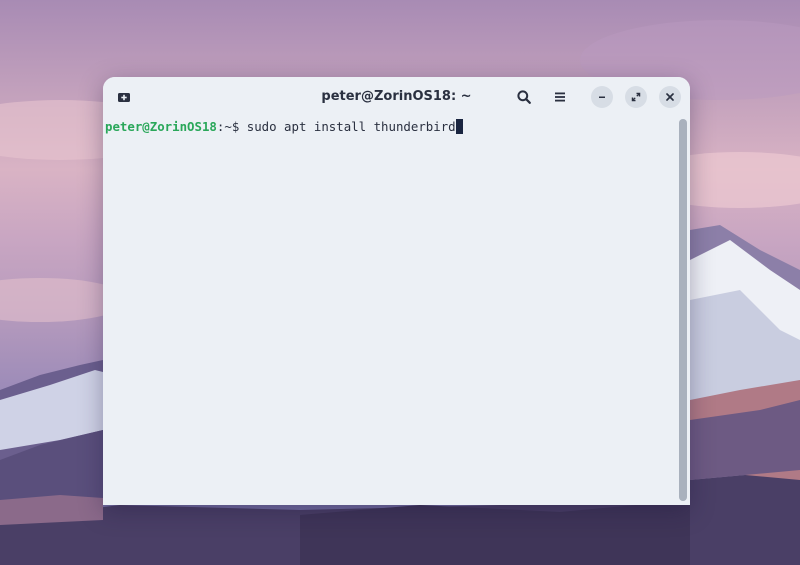 This screenshot has height=565, width=800. Describe the element at coordinates (396, 97) in the screenshot. I see `window-titlebar: peter@ZorinOS18: ~` at that location.